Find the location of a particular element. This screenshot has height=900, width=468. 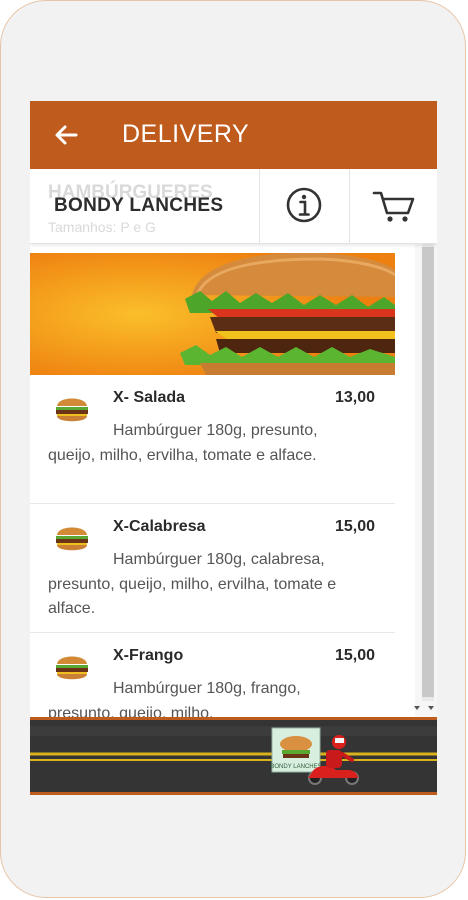

scrollbar is located at coordinates (424, 480).